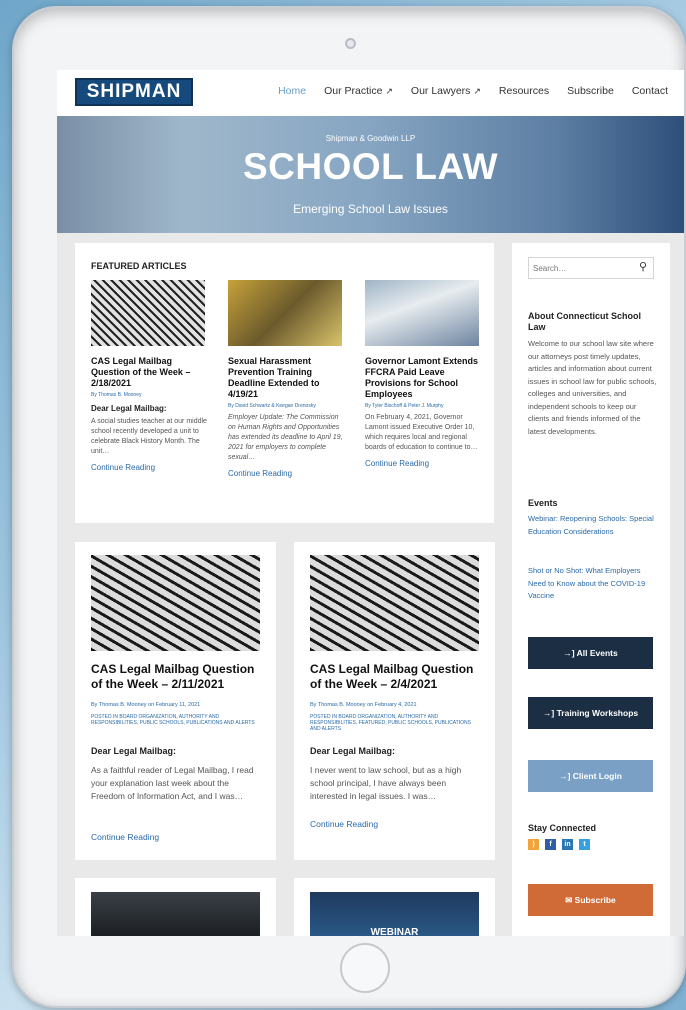  I want to click on nav-our-lawyers-label: Our Lawyers, so click(440, 91).